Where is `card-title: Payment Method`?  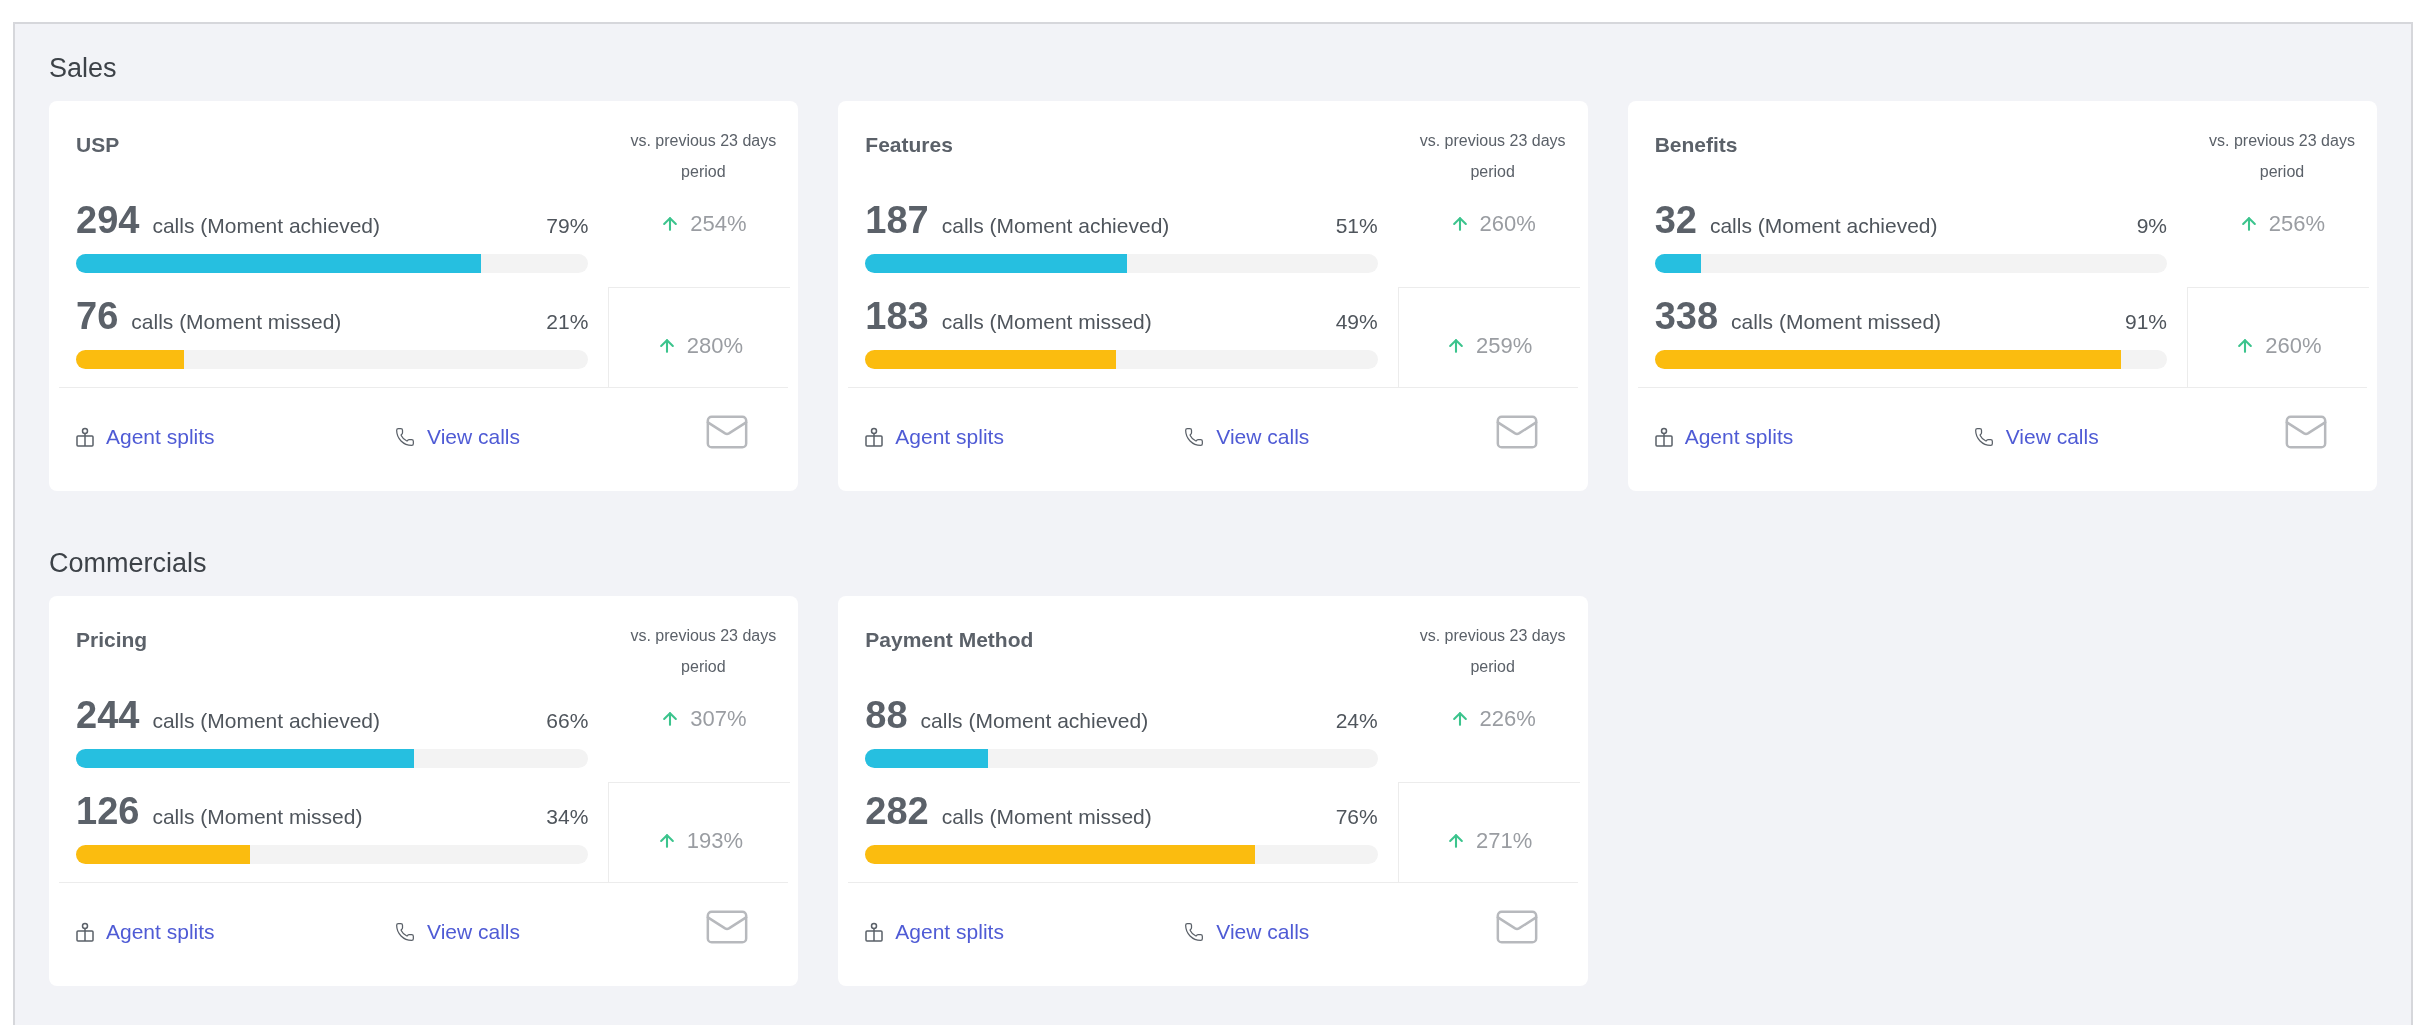 card-title: Payment Method is located at coordinates (950, 640).